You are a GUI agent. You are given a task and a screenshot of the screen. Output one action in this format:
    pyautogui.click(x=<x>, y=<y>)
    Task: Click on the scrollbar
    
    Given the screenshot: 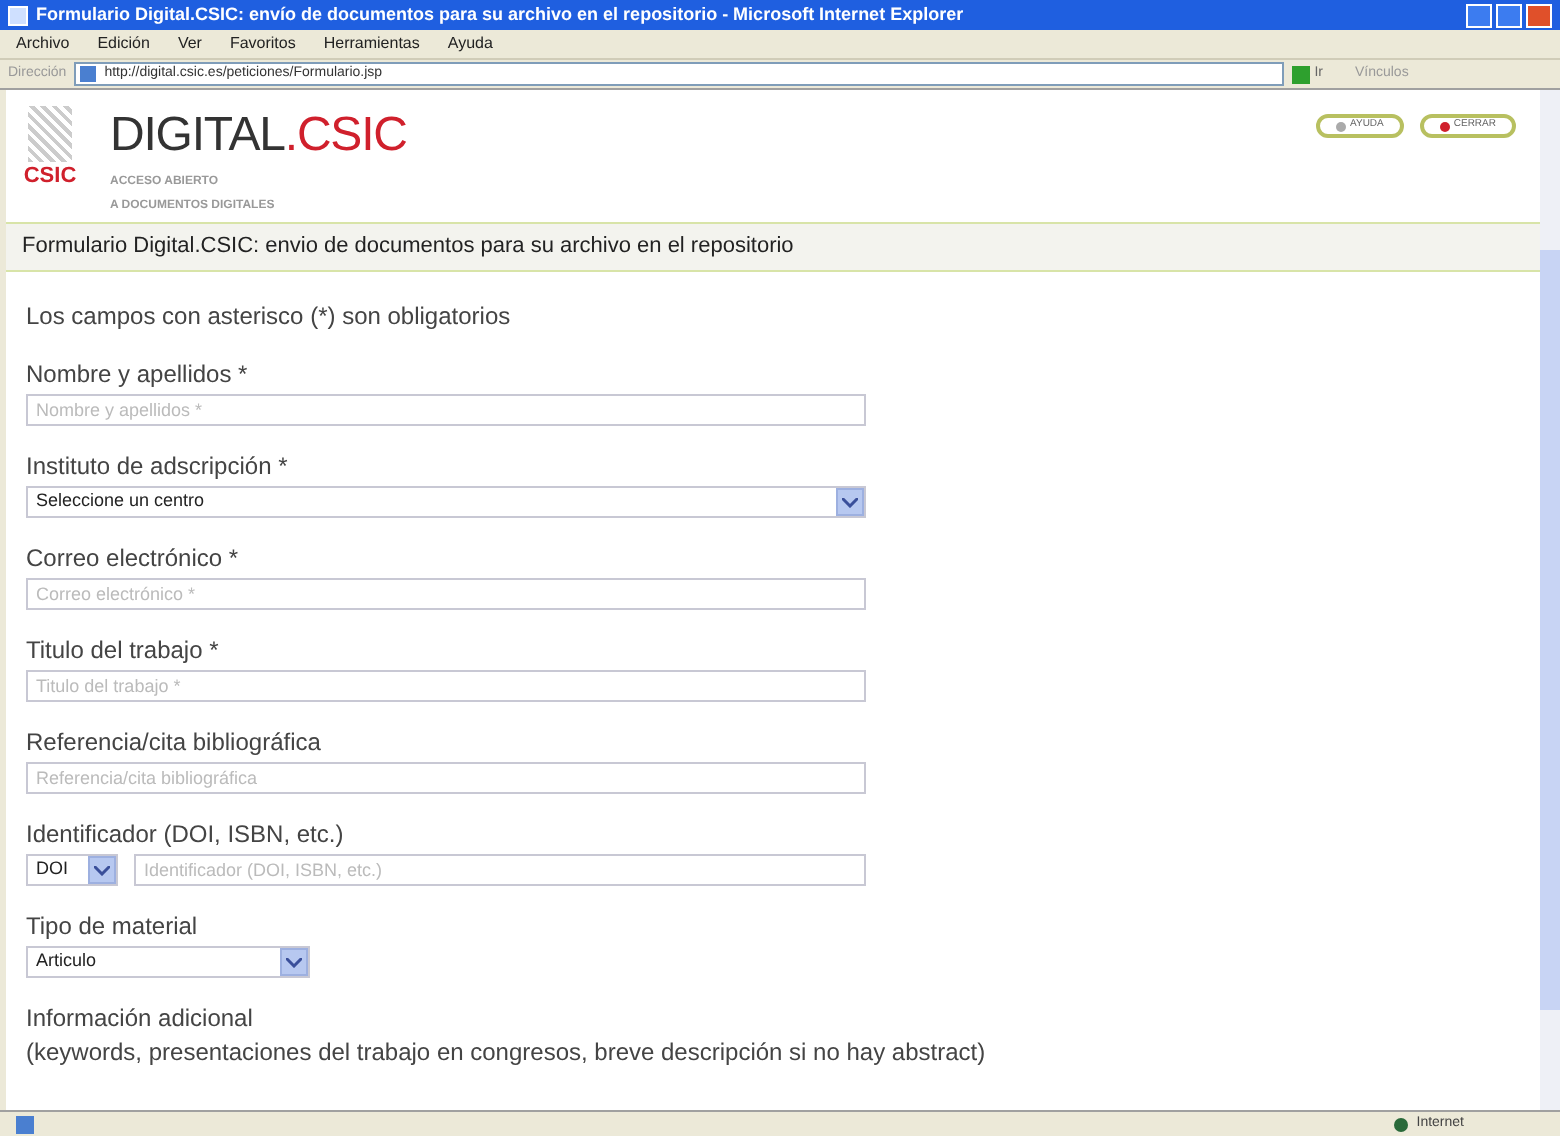 What is the action you would take?
    pyautogui.click(x=1550, y=600)
    